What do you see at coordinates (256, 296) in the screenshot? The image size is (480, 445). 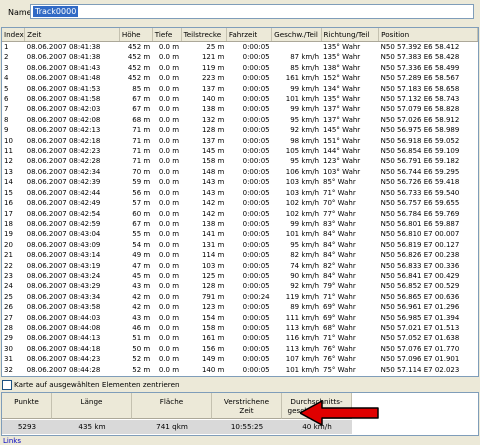 I see `cell-fahrzeit: 0:00:24` at bounding box center [256, 296].